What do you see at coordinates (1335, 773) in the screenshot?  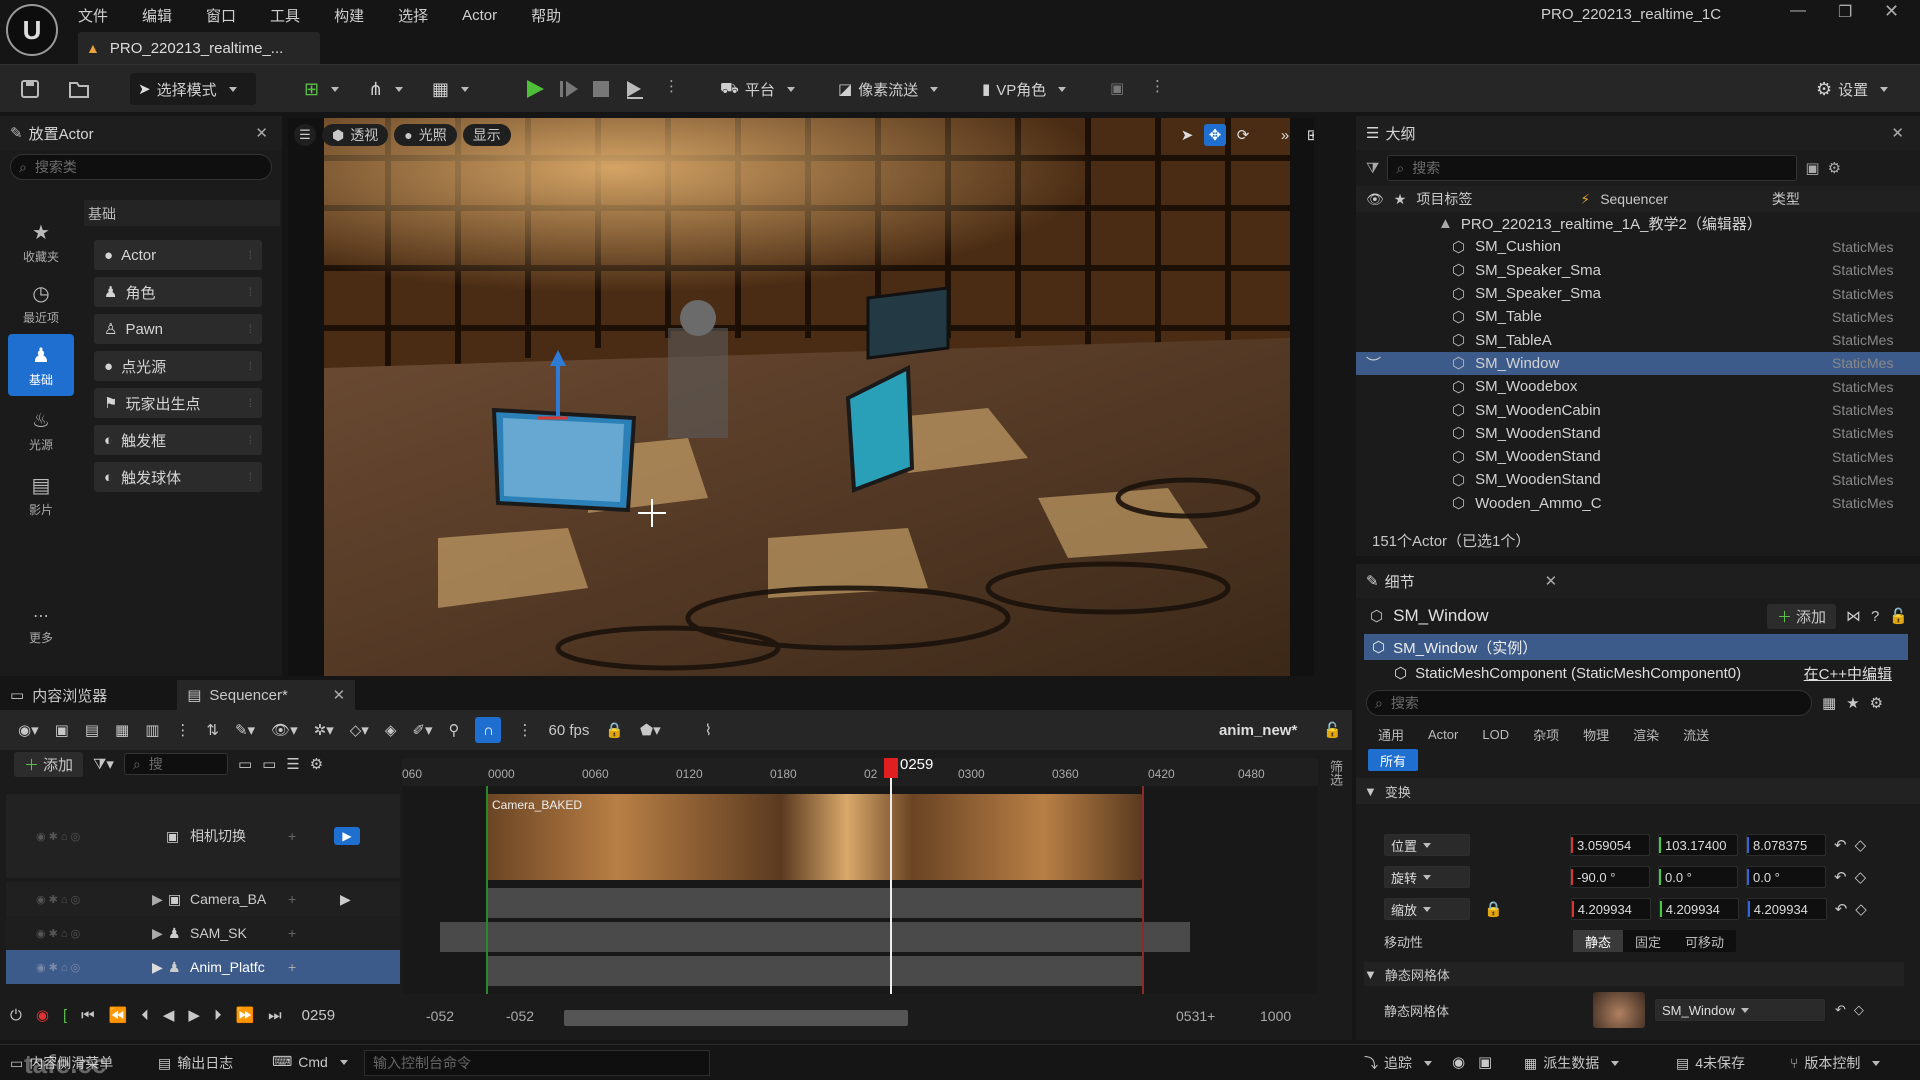 I see `filter-side-label: 筛选` at bounding box center [1335, 773].